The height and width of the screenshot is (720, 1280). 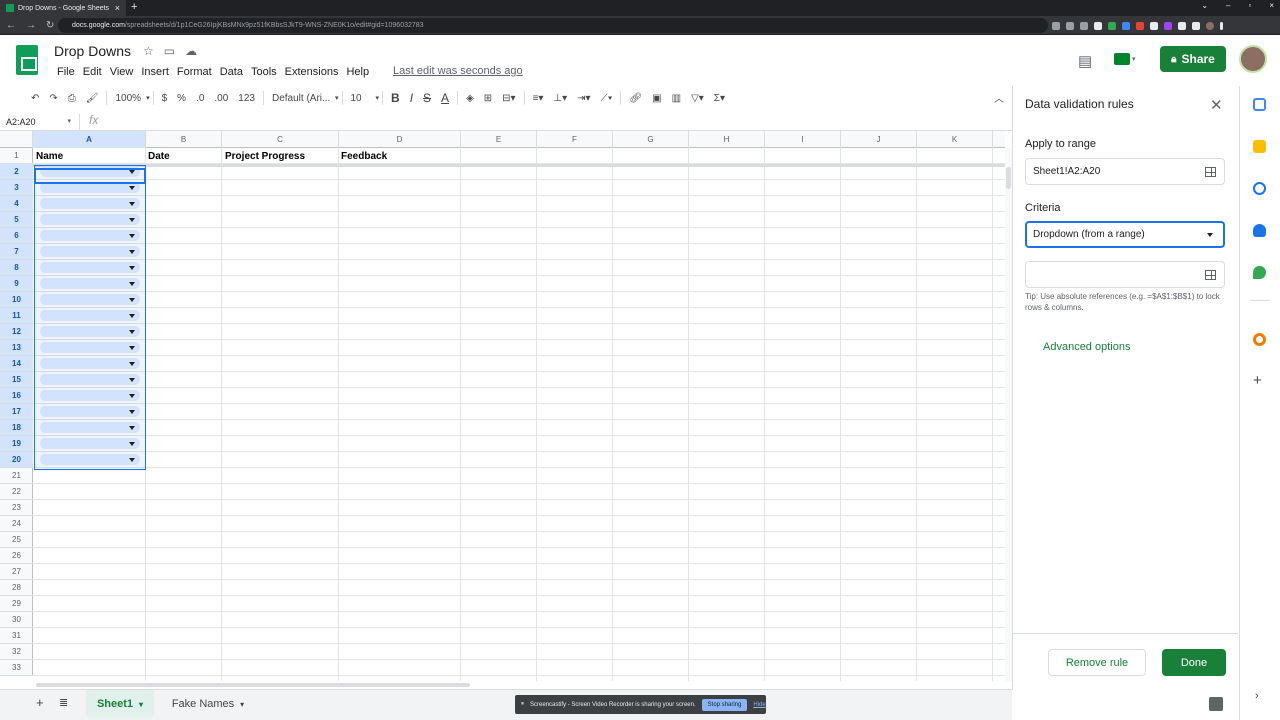 I want to click on column-header-e: E, so click(x=499, y=139).